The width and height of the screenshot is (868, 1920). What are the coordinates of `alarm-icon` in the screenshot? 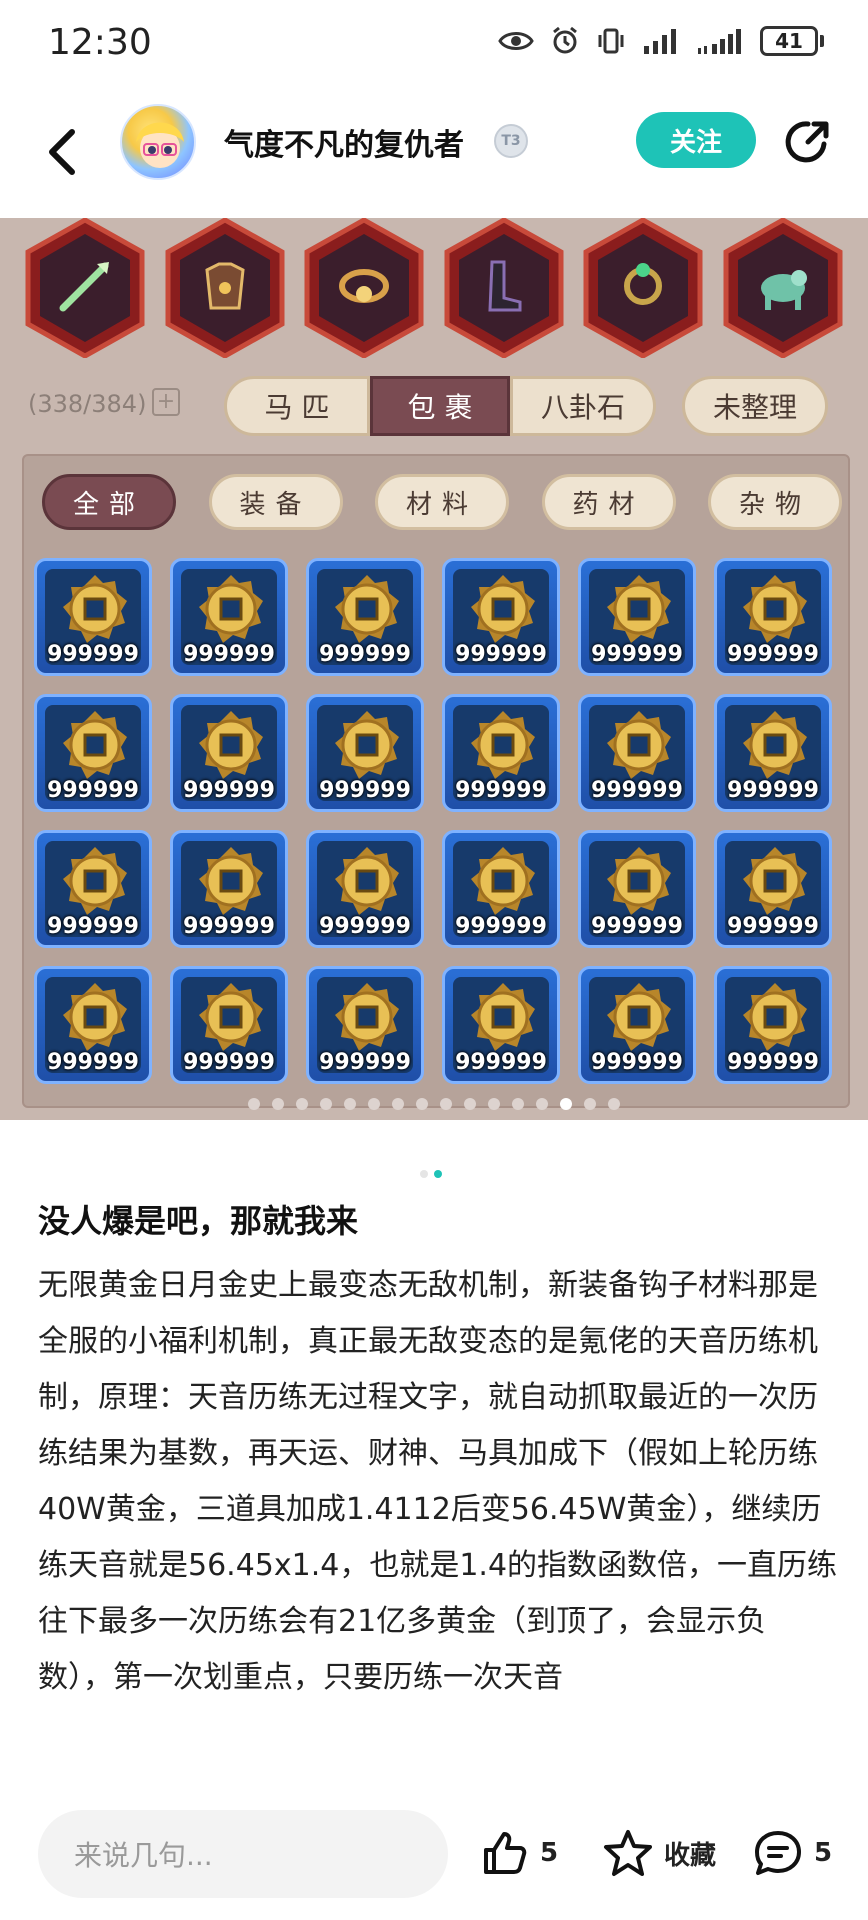 It's located at (565, 41).